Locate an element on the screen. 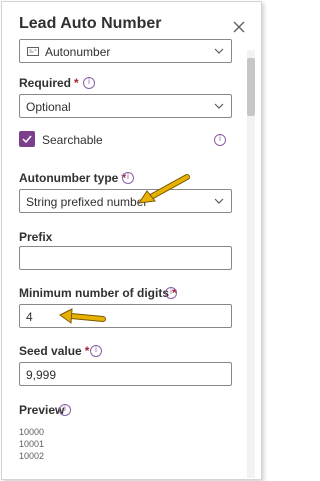 This screenshot has width=320, height=481. data-type-value: Autonumber is located at coordinates (78, 52).